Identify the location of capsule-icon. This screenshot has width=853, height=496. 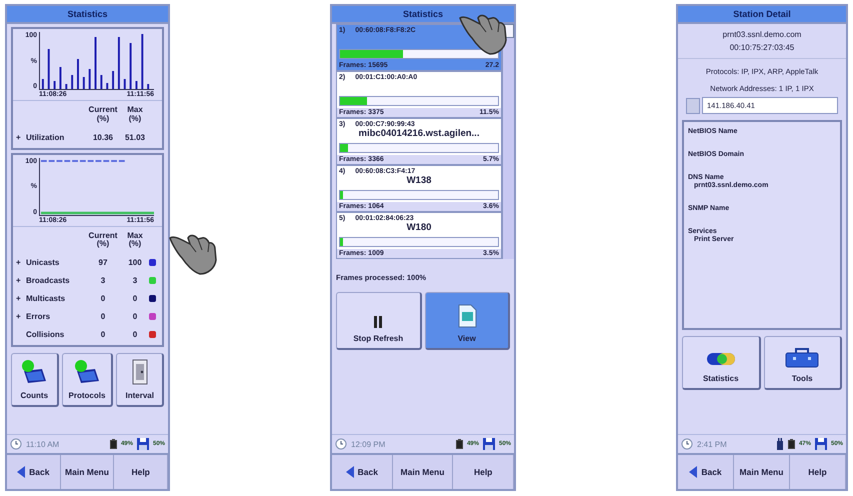
(721, 359).